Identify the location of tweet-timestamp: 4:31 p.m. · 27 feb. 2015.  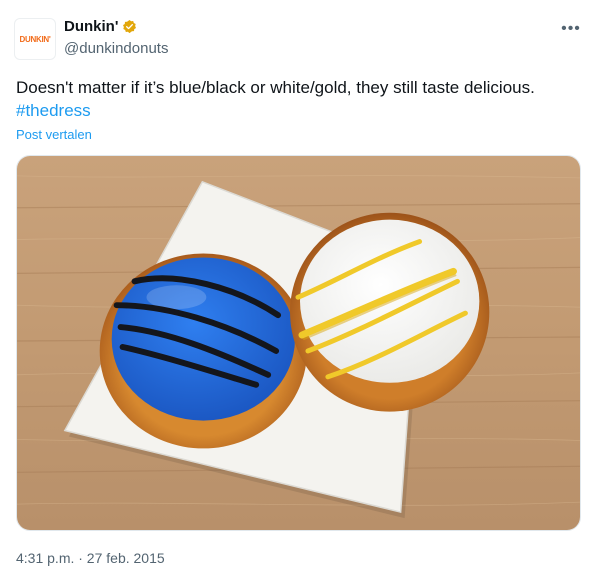
(90, 558).